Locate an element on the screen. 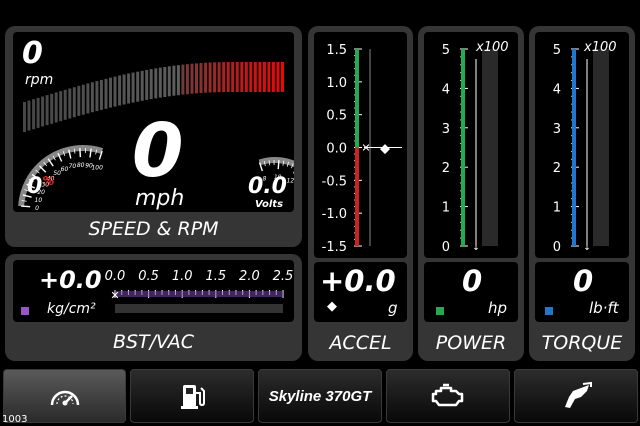 The width and height of the screenshot is (640, 426). rpm-unit: rpm is located at coordinates (39, 80).